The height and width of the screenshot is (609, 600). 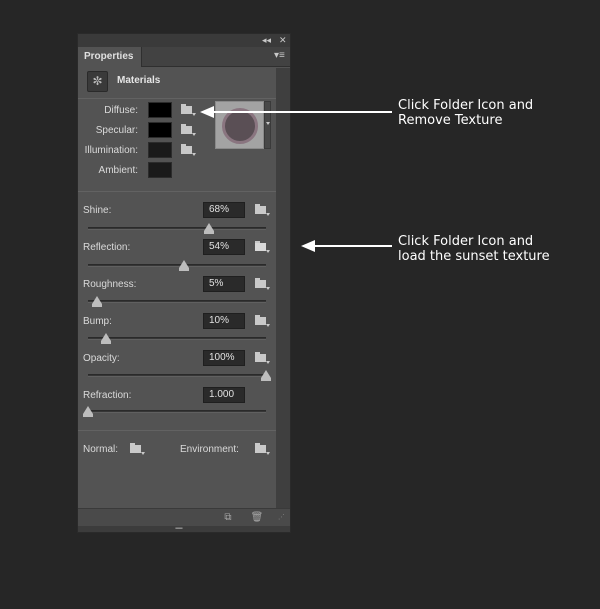 What do you see at coordinates (474, 256) in the screenshot?
I see `annotation-mid-line2: load the sunset texture` at bounding box center [474, 256].